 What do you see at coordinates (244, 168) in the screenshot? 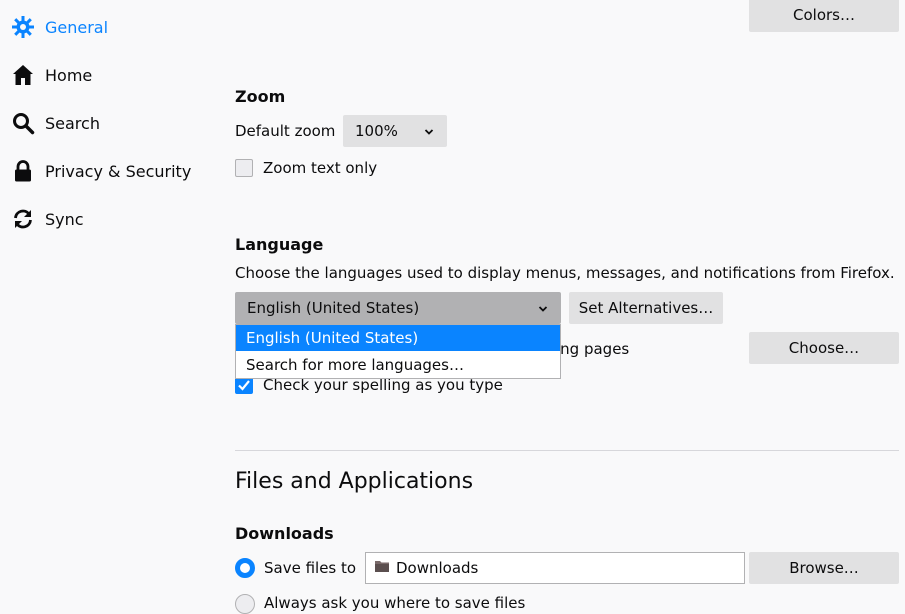
I see `zoom-text-only-checkbox` at bounding box center [244, 168].